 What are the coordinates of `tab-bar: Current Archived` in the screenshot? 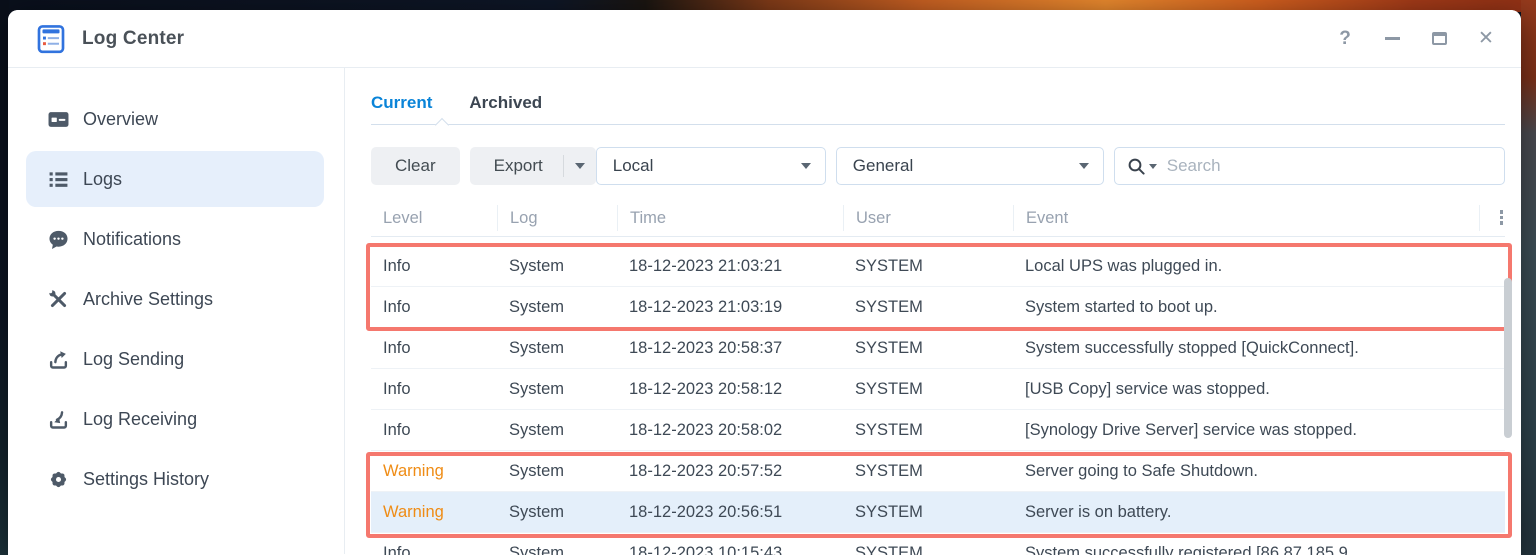 It's located at (938, 108).